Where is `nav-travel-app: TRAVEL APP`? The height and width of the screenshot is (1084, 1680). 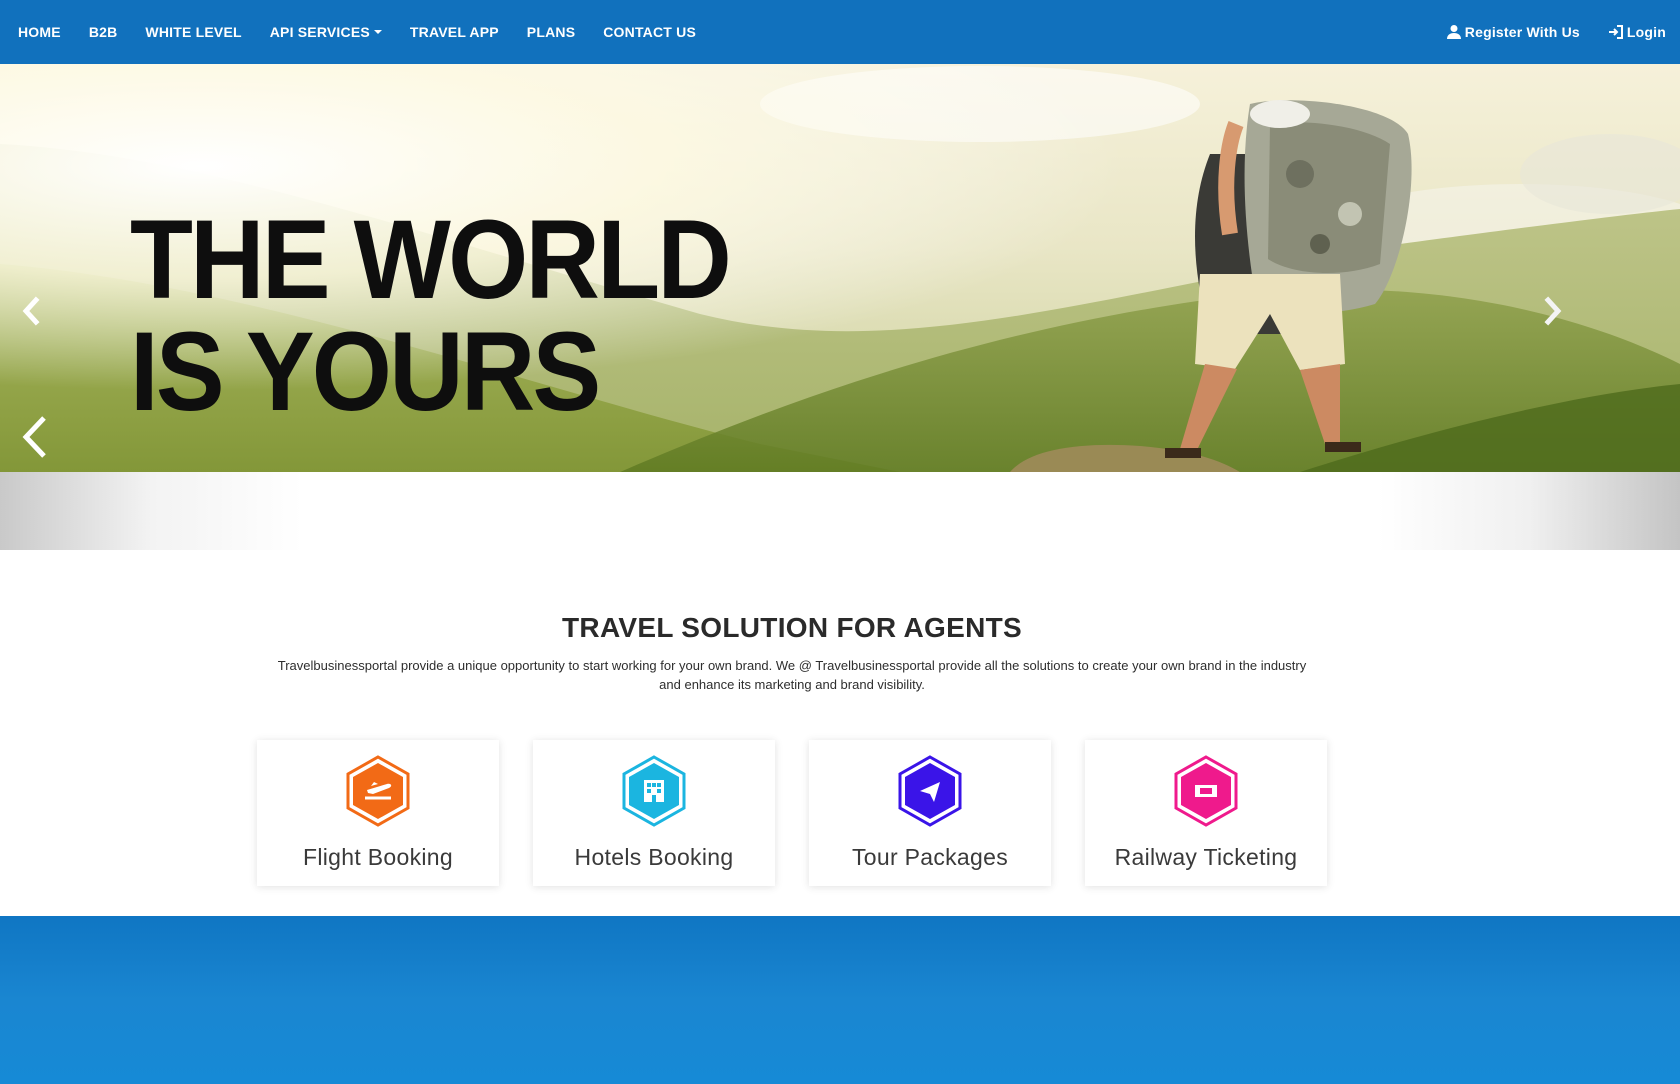 nav-travel-app: TRAVEL APP is located at coordinates (454, 32).